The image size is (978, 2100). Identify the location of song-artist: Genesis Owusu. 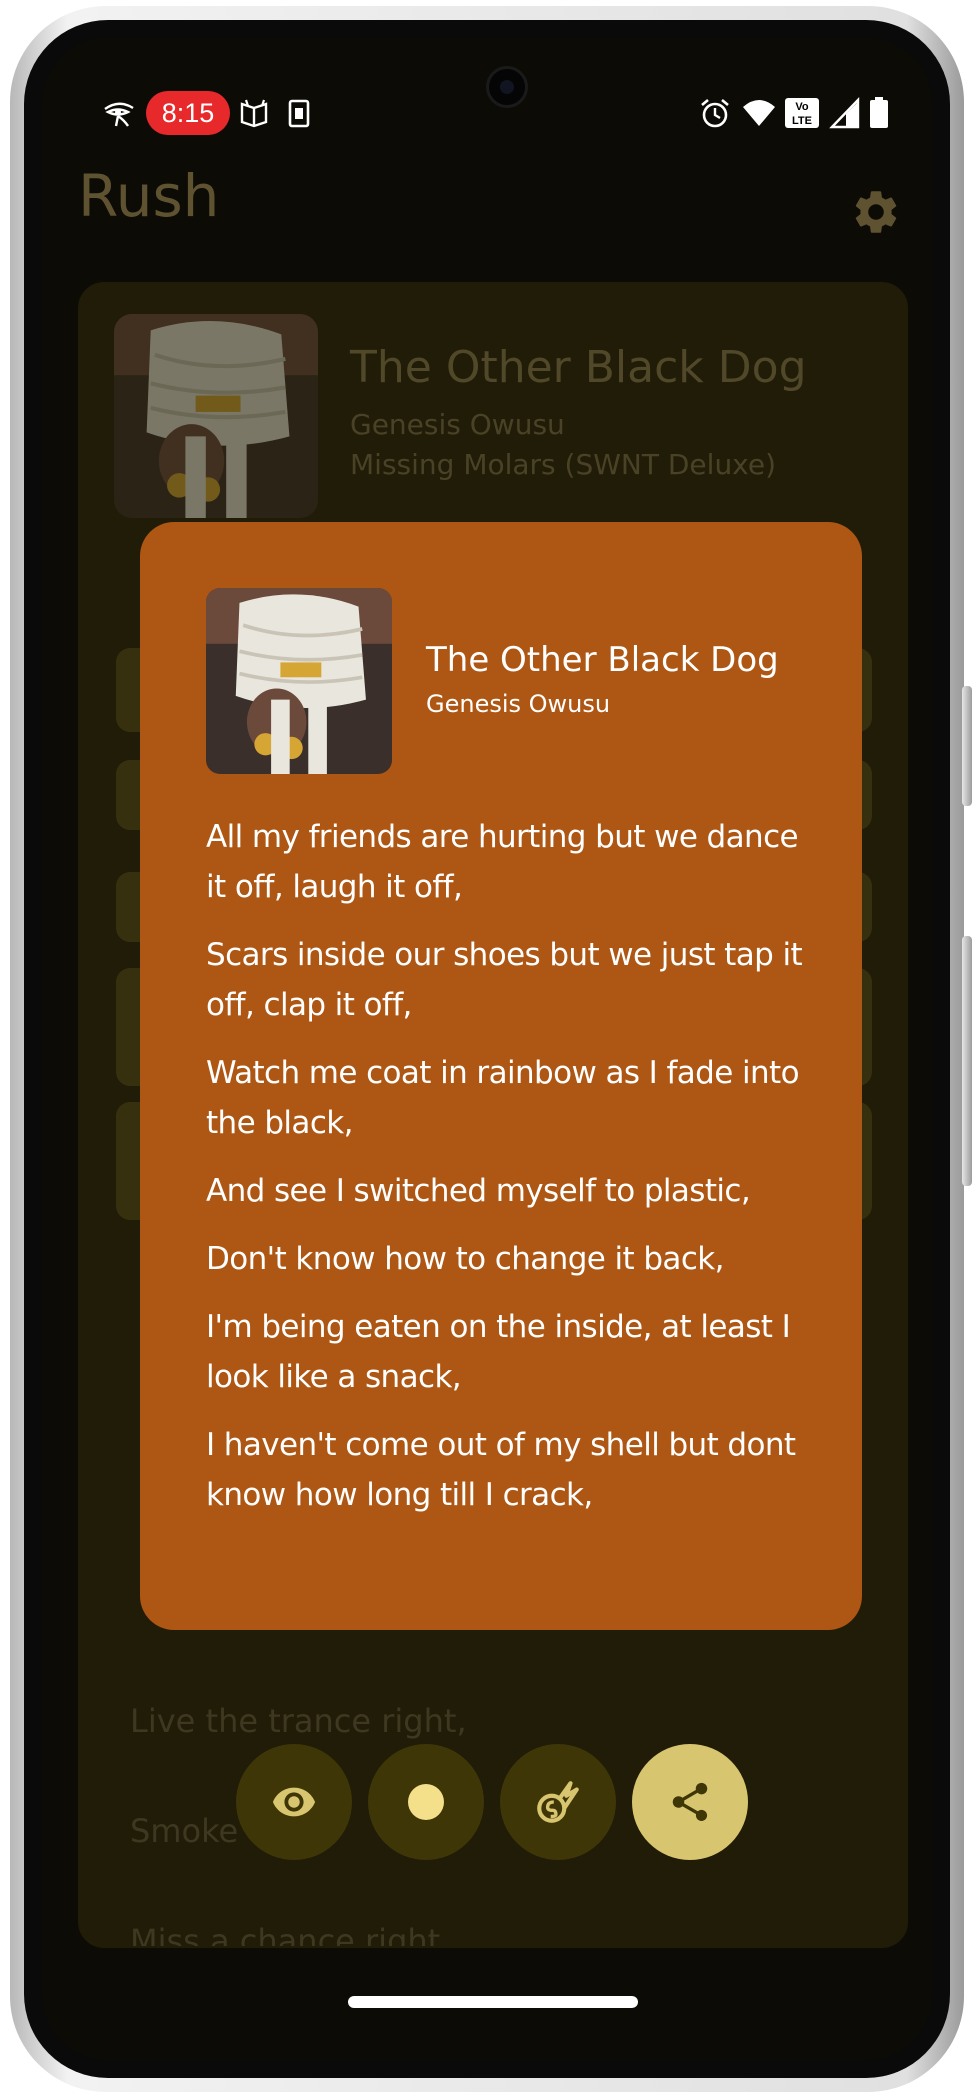
(457, 424).